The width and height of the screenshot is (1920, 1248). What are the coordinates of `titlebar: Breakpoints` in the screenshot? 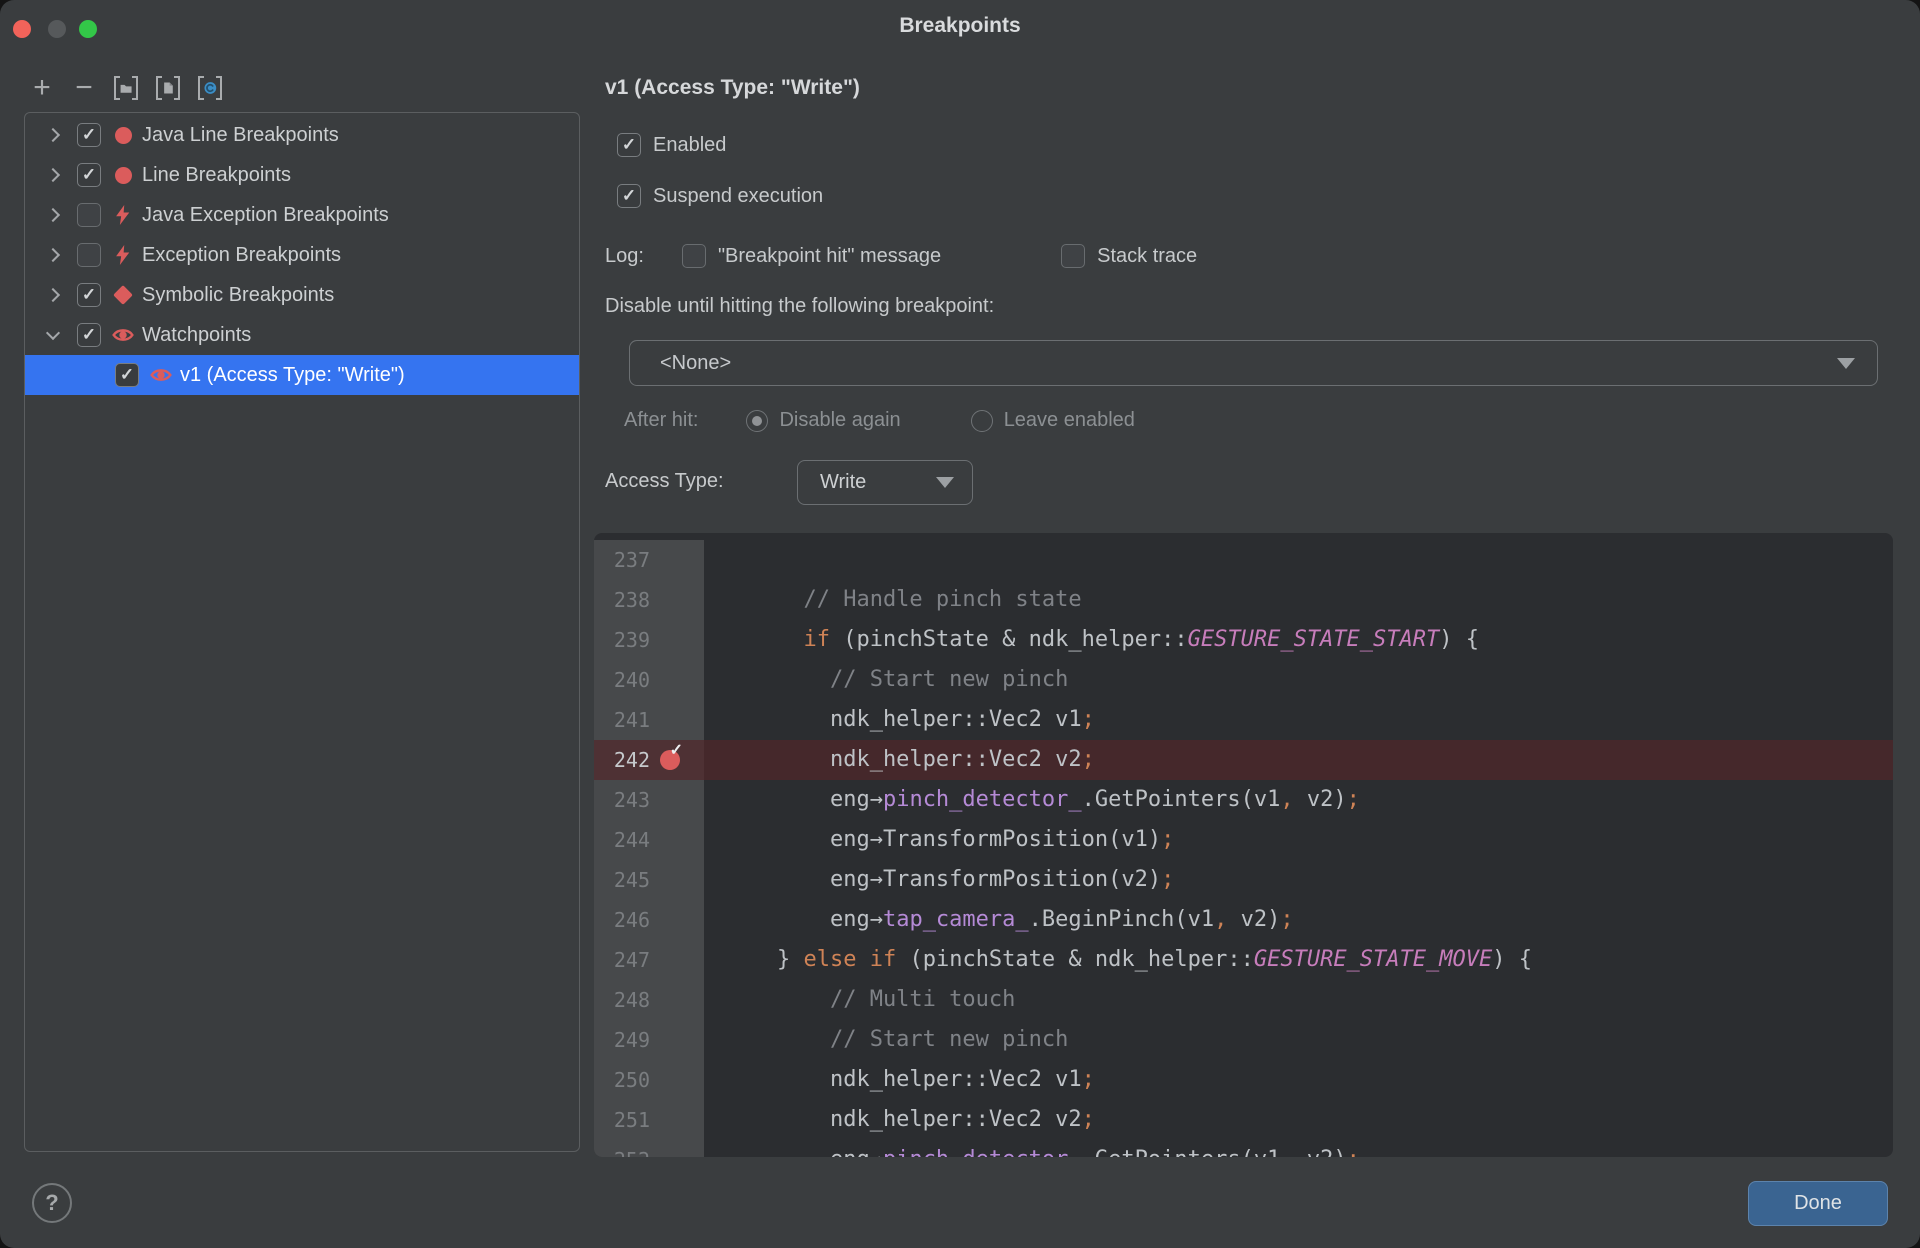 It's located at (960, 28).